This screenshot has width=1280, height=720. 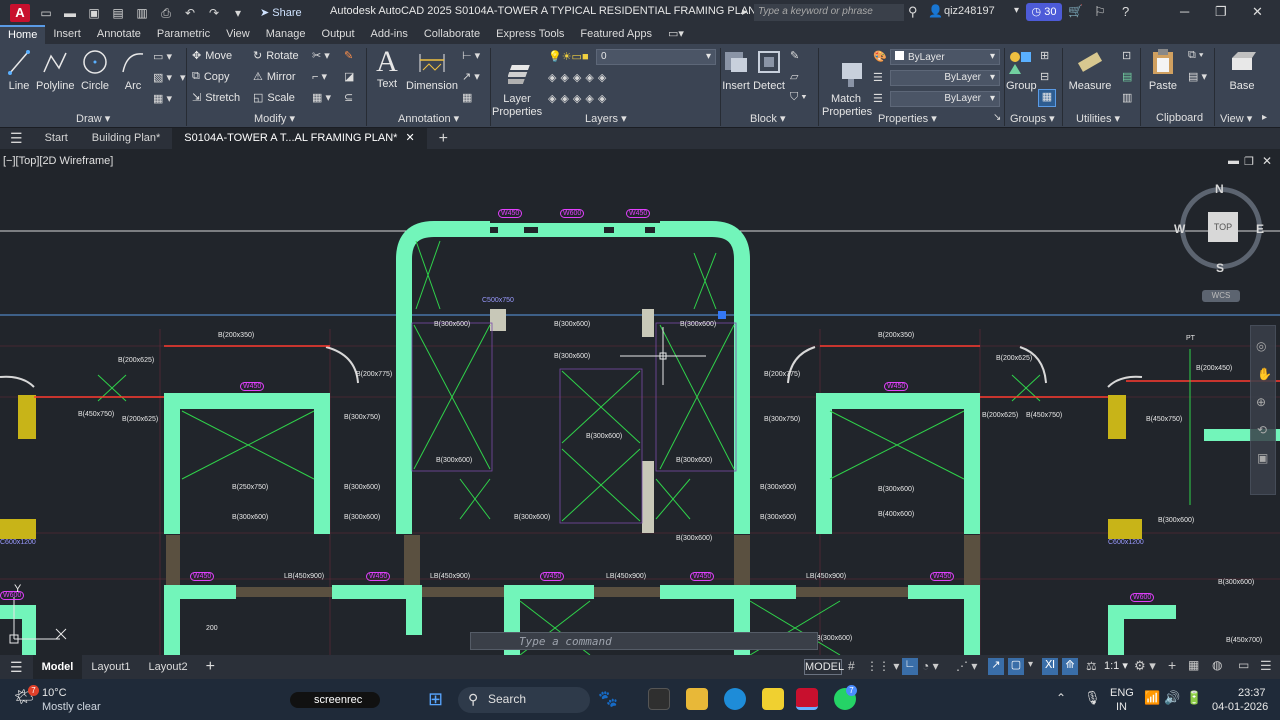 I want to click on tab-home: Home, so click(x=23, y=34).